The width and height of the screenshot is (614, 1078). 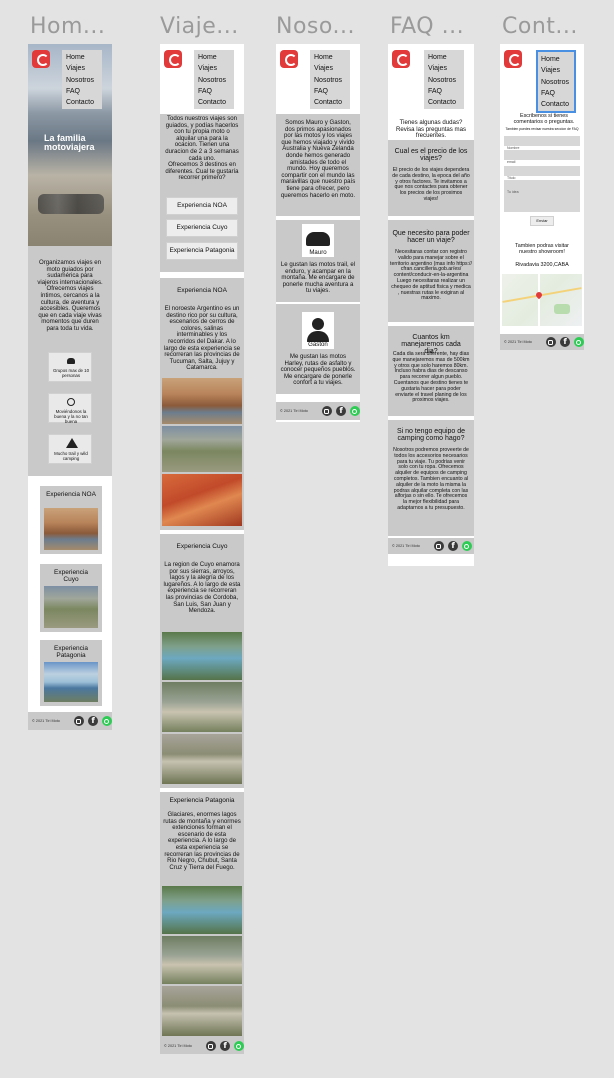 I want to click on home-exp-card-patagonia: Experiencia Patagonia, so click(x=71, y=673).